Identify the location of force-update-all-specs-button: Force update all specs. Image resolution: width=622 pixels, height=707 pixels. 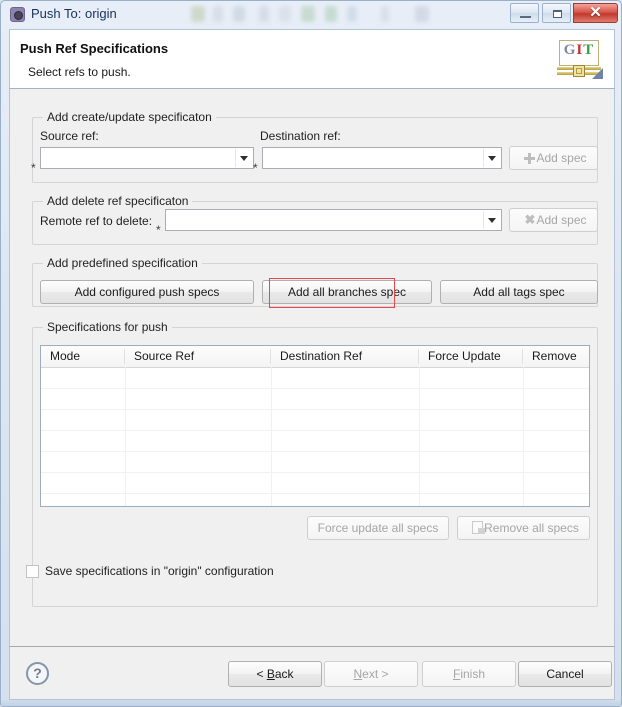
(378, 528).